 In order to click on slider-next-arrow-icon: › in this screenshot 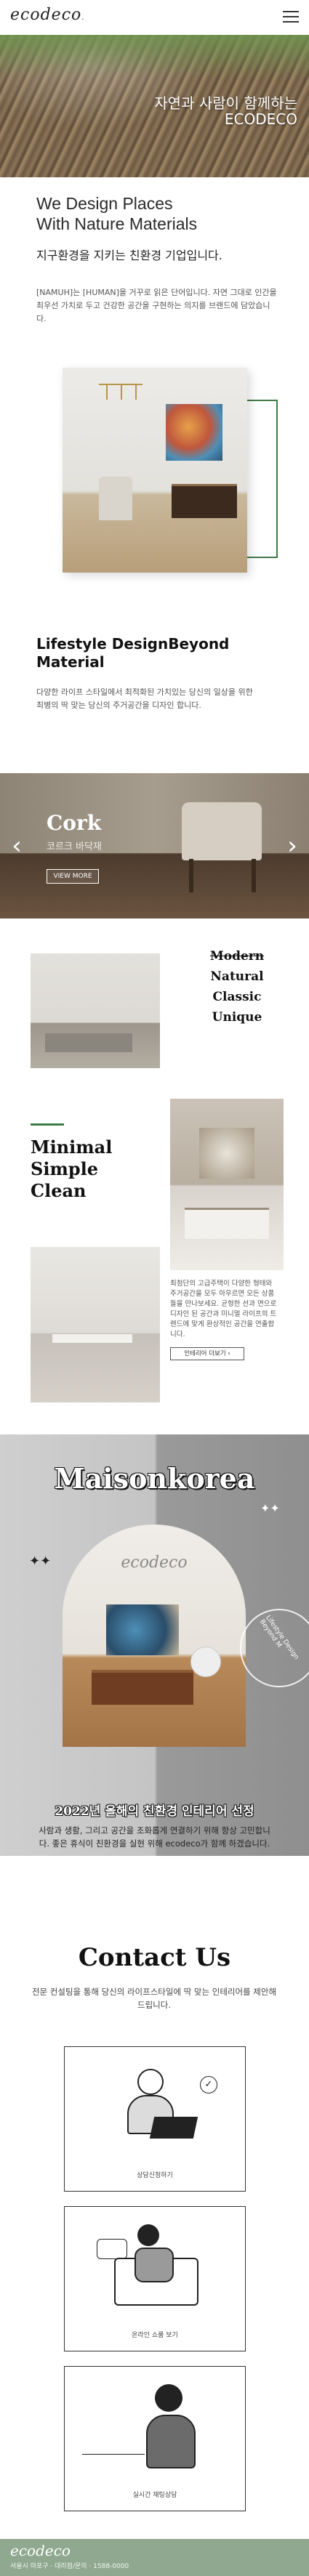, I will do `click(292, 845)`.